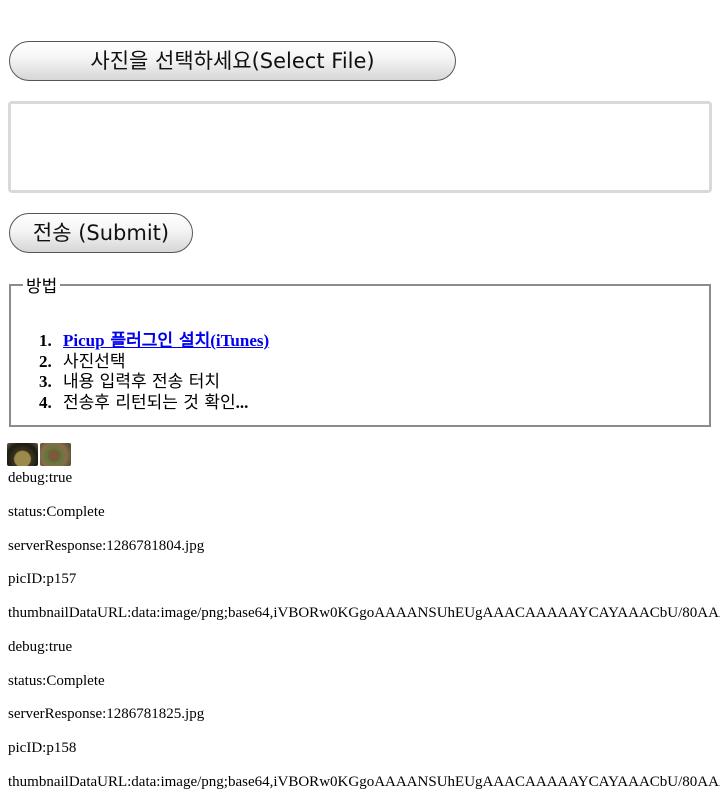  I want to click on step-text: 전송후 리턴되는 것 확인, so click(149, 402).